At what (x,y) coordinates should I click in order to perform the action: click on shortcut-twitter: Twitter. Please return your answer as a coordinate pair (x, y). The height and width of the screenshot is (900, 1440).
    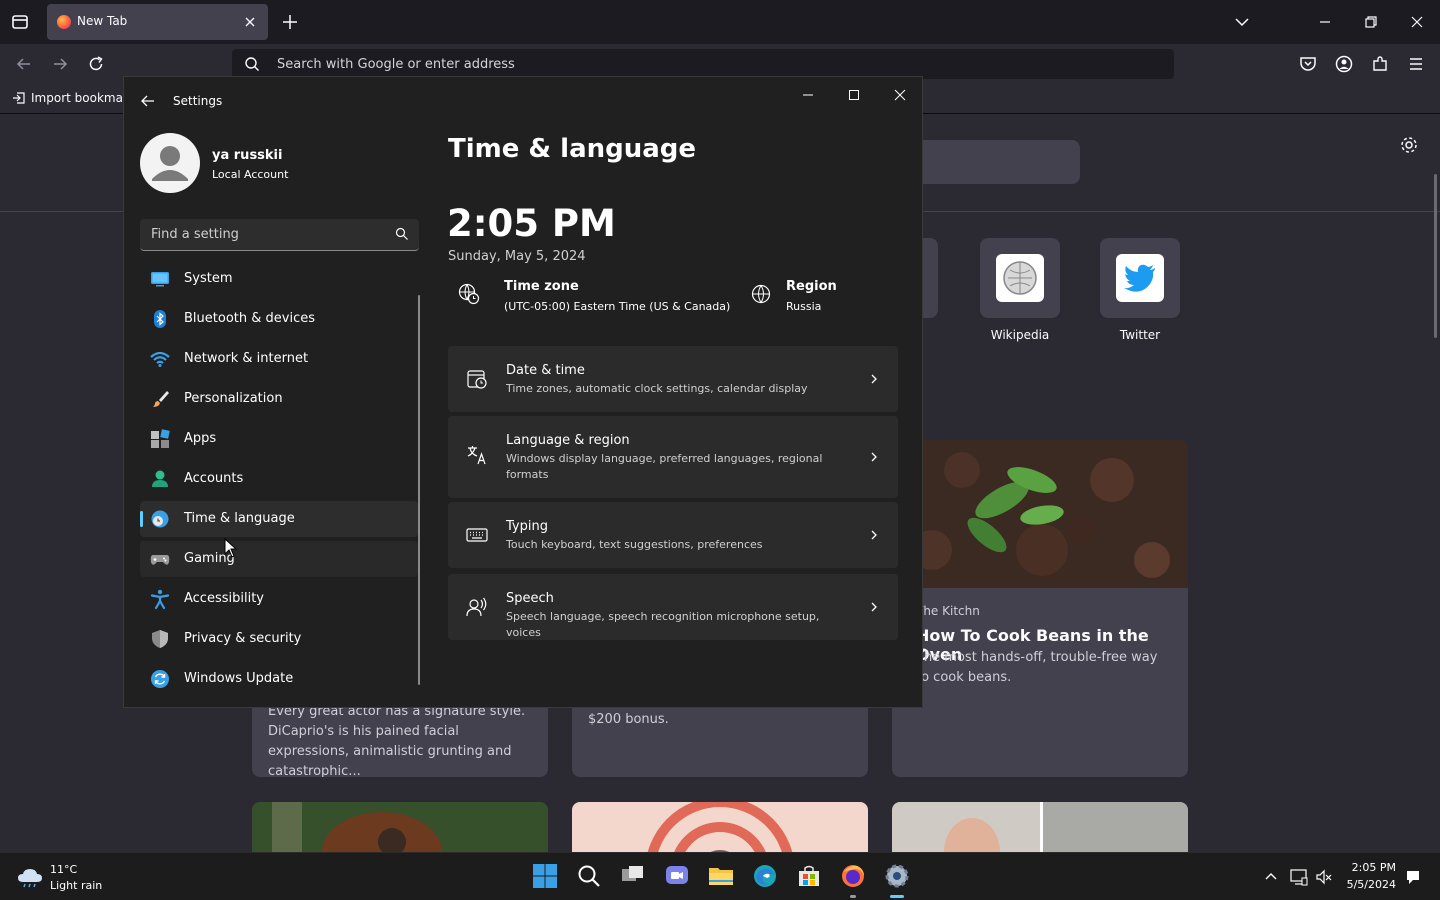
    Looking at the image, I should click on (1140, 290).